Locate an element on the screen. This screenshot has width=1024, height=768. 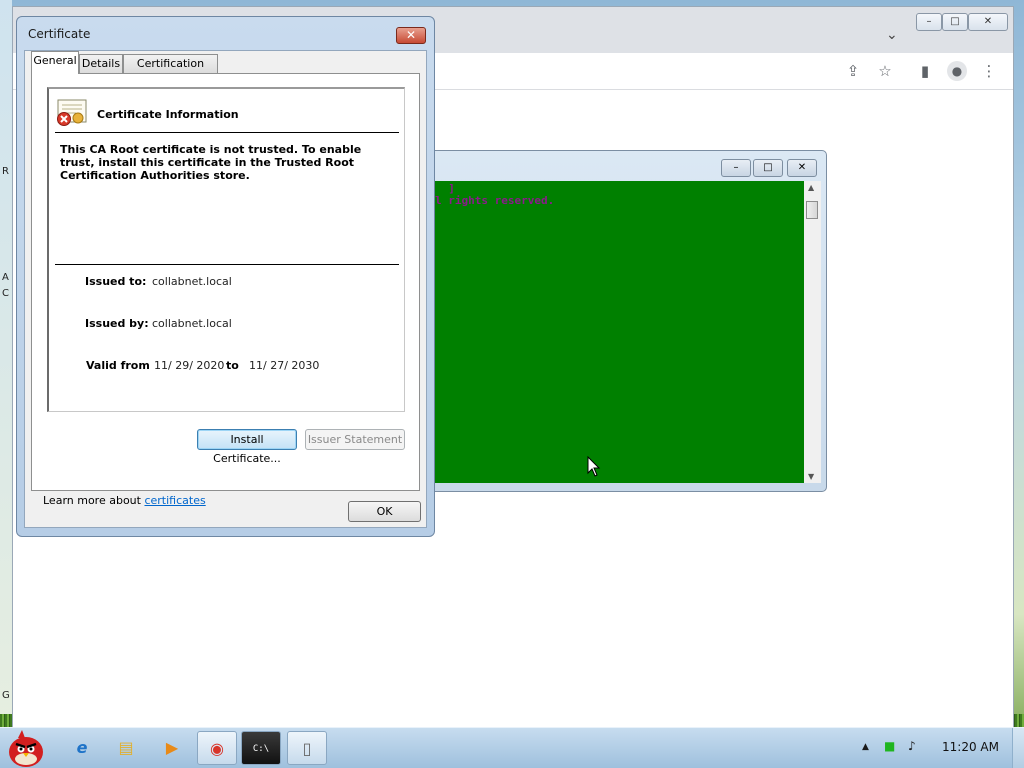
dialog-title: Certificate is located at coordinates (59, 34).